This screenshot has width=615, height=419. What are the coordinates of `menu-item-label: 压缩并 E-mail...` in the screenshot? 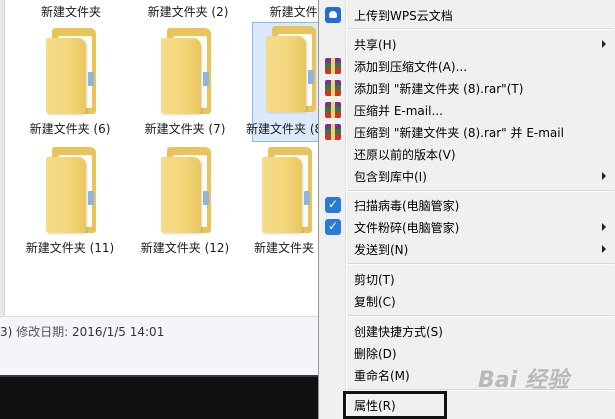 It's located at (398, 111).